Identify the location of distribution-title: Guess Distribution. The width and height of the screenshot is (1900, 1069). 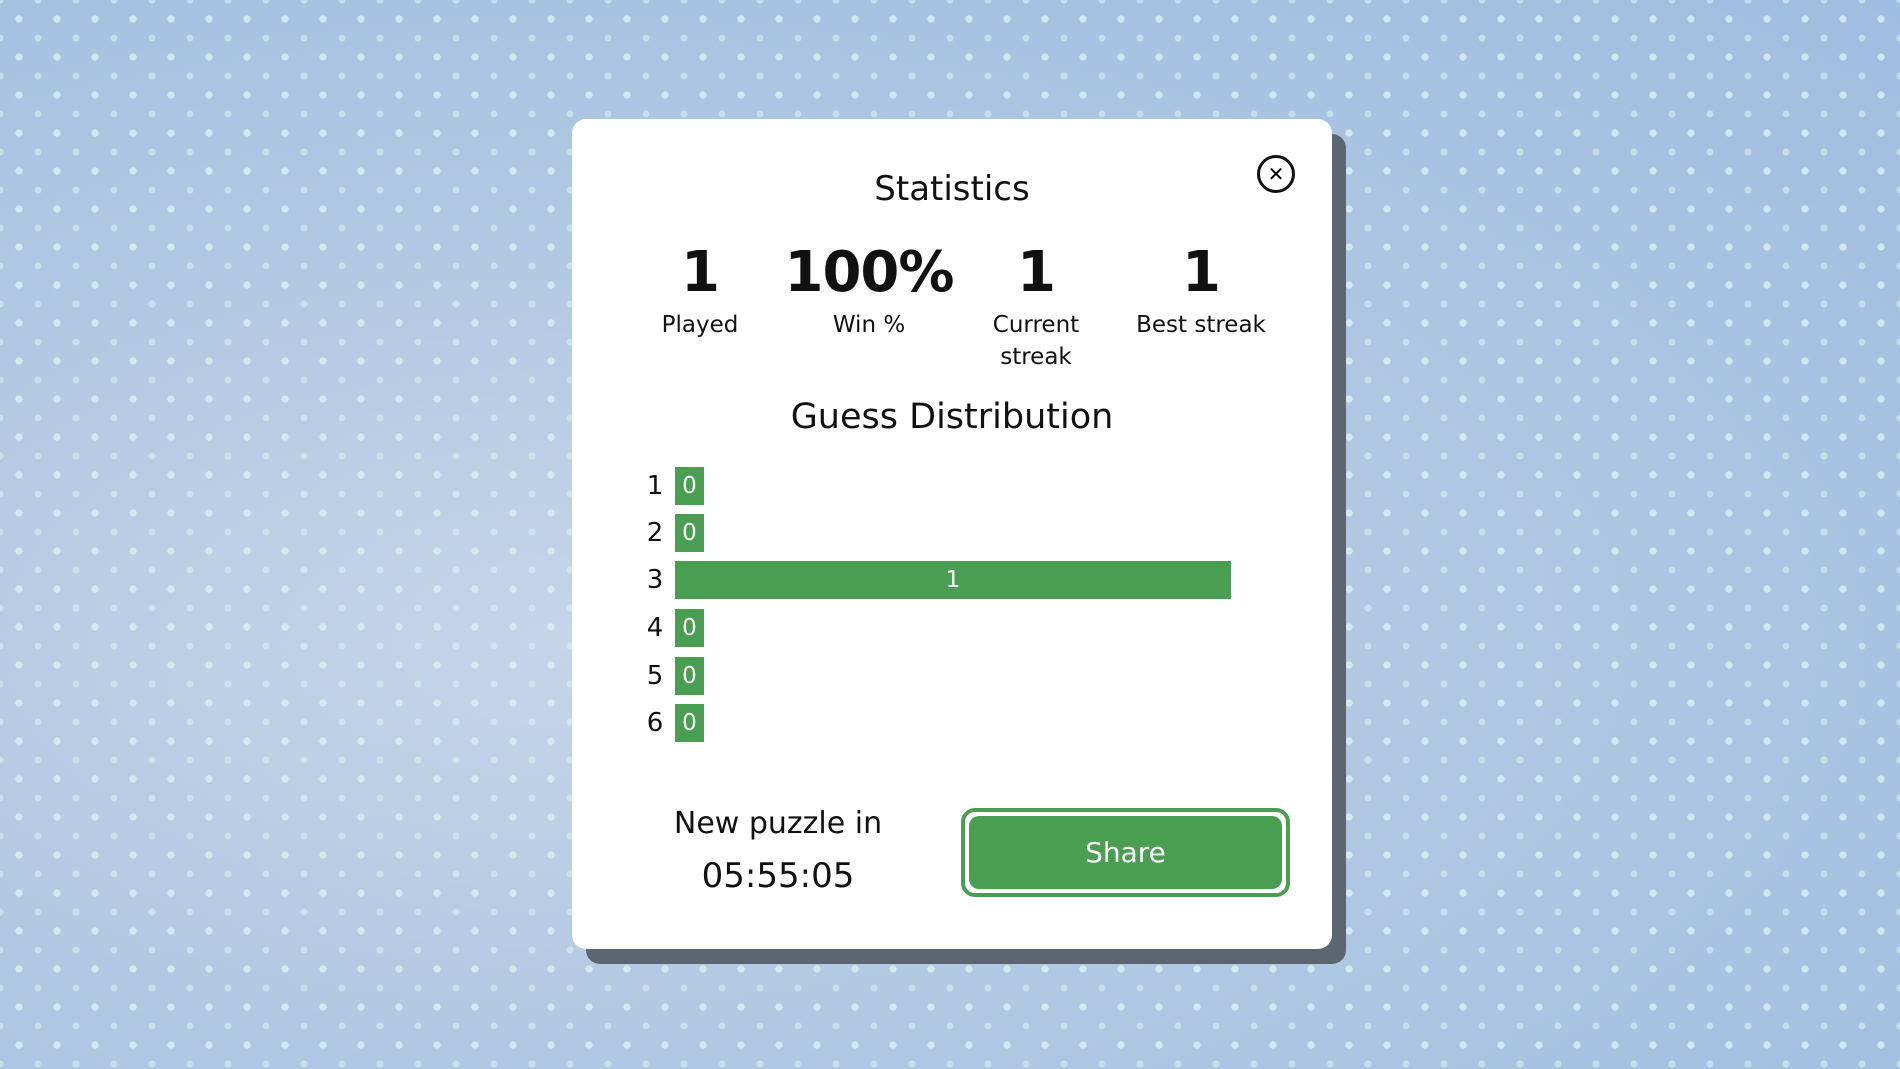
(952, 417).